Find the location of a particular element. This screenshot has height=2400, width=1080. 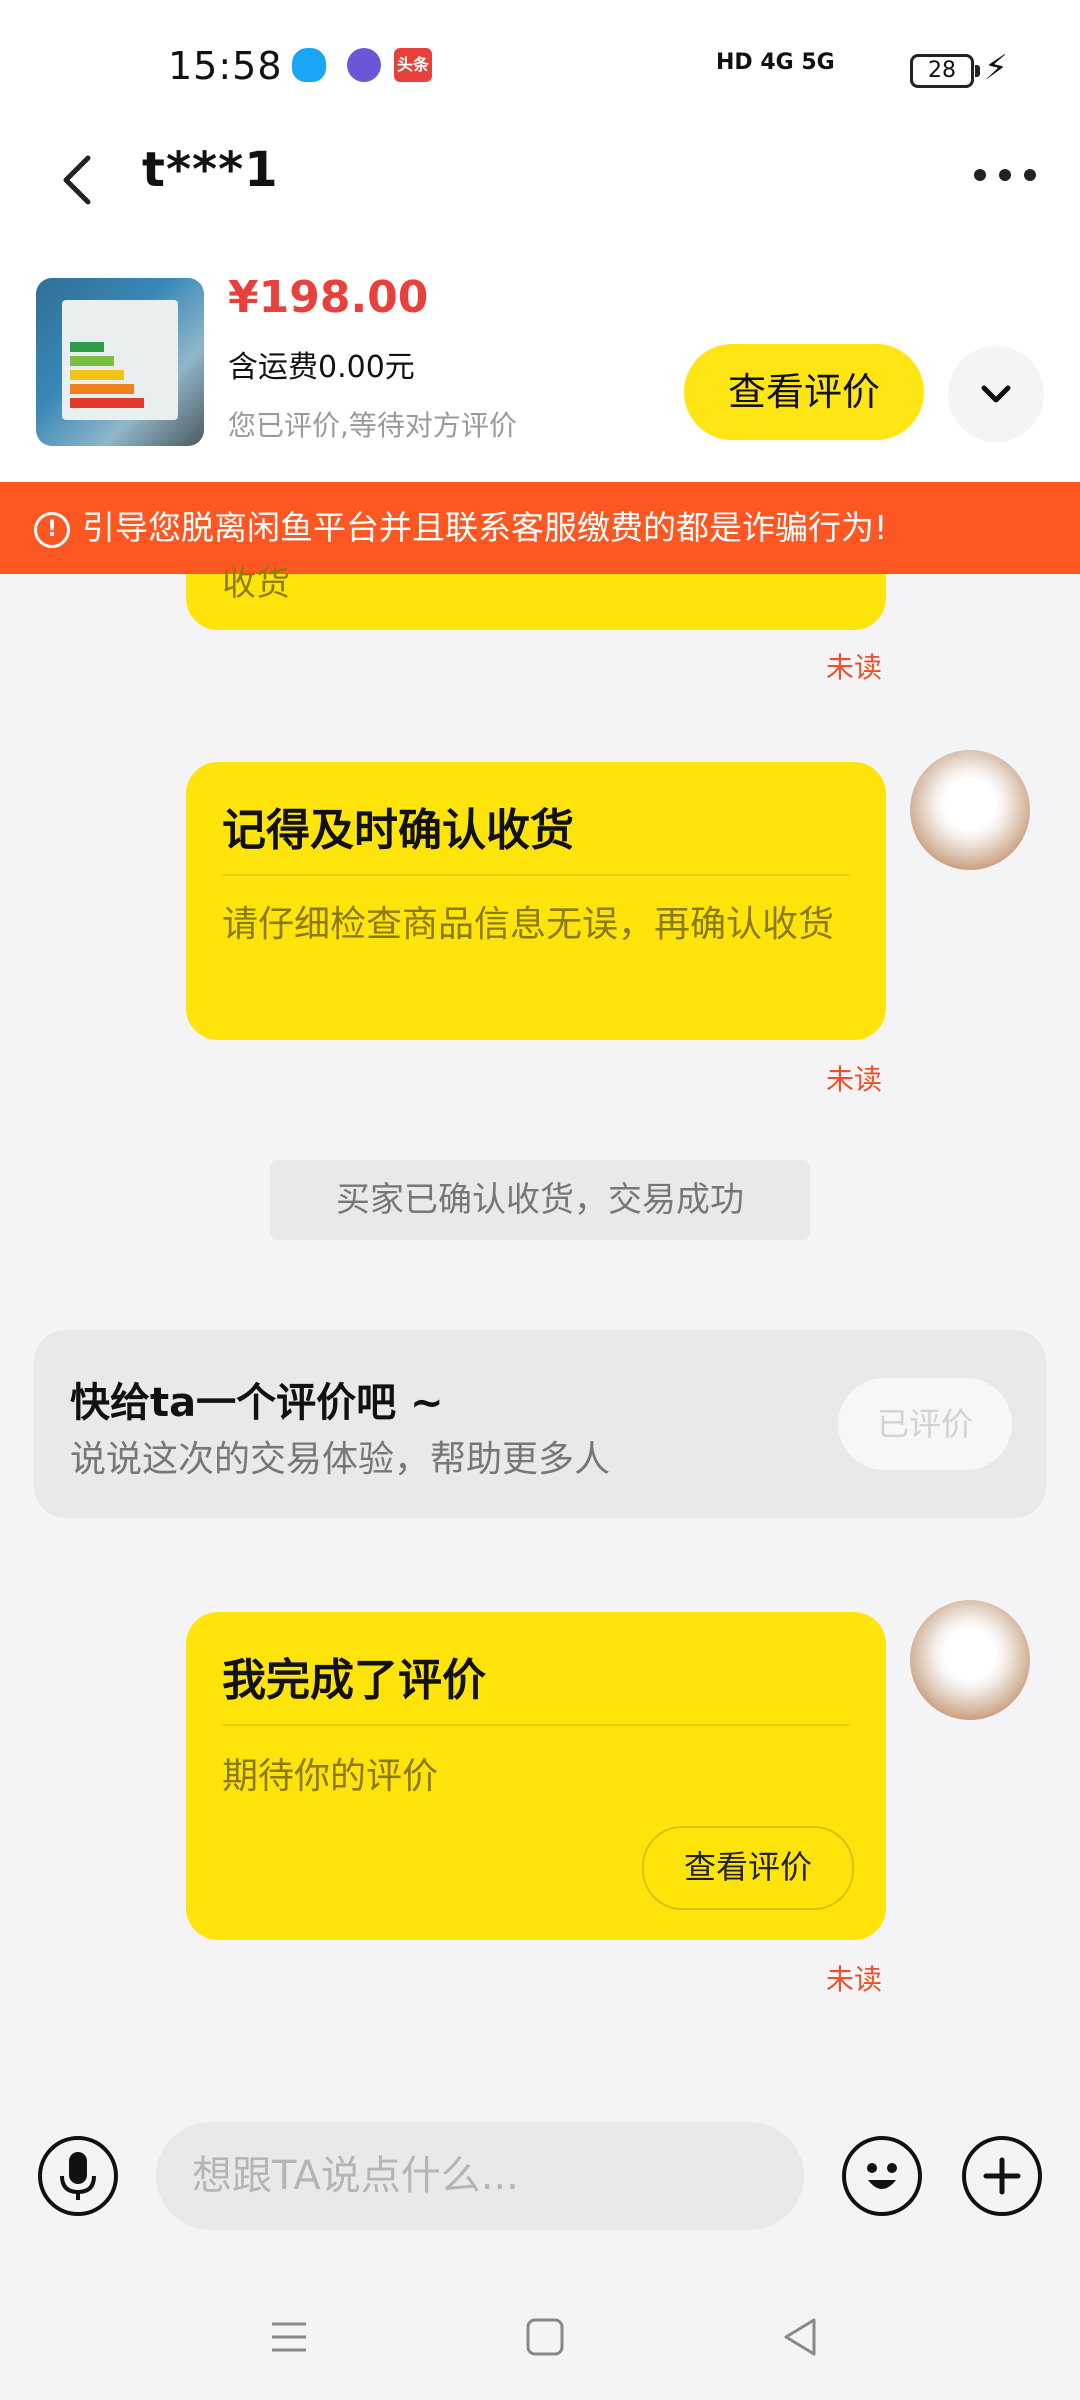

back-icon is located at coordinates (80, 180).